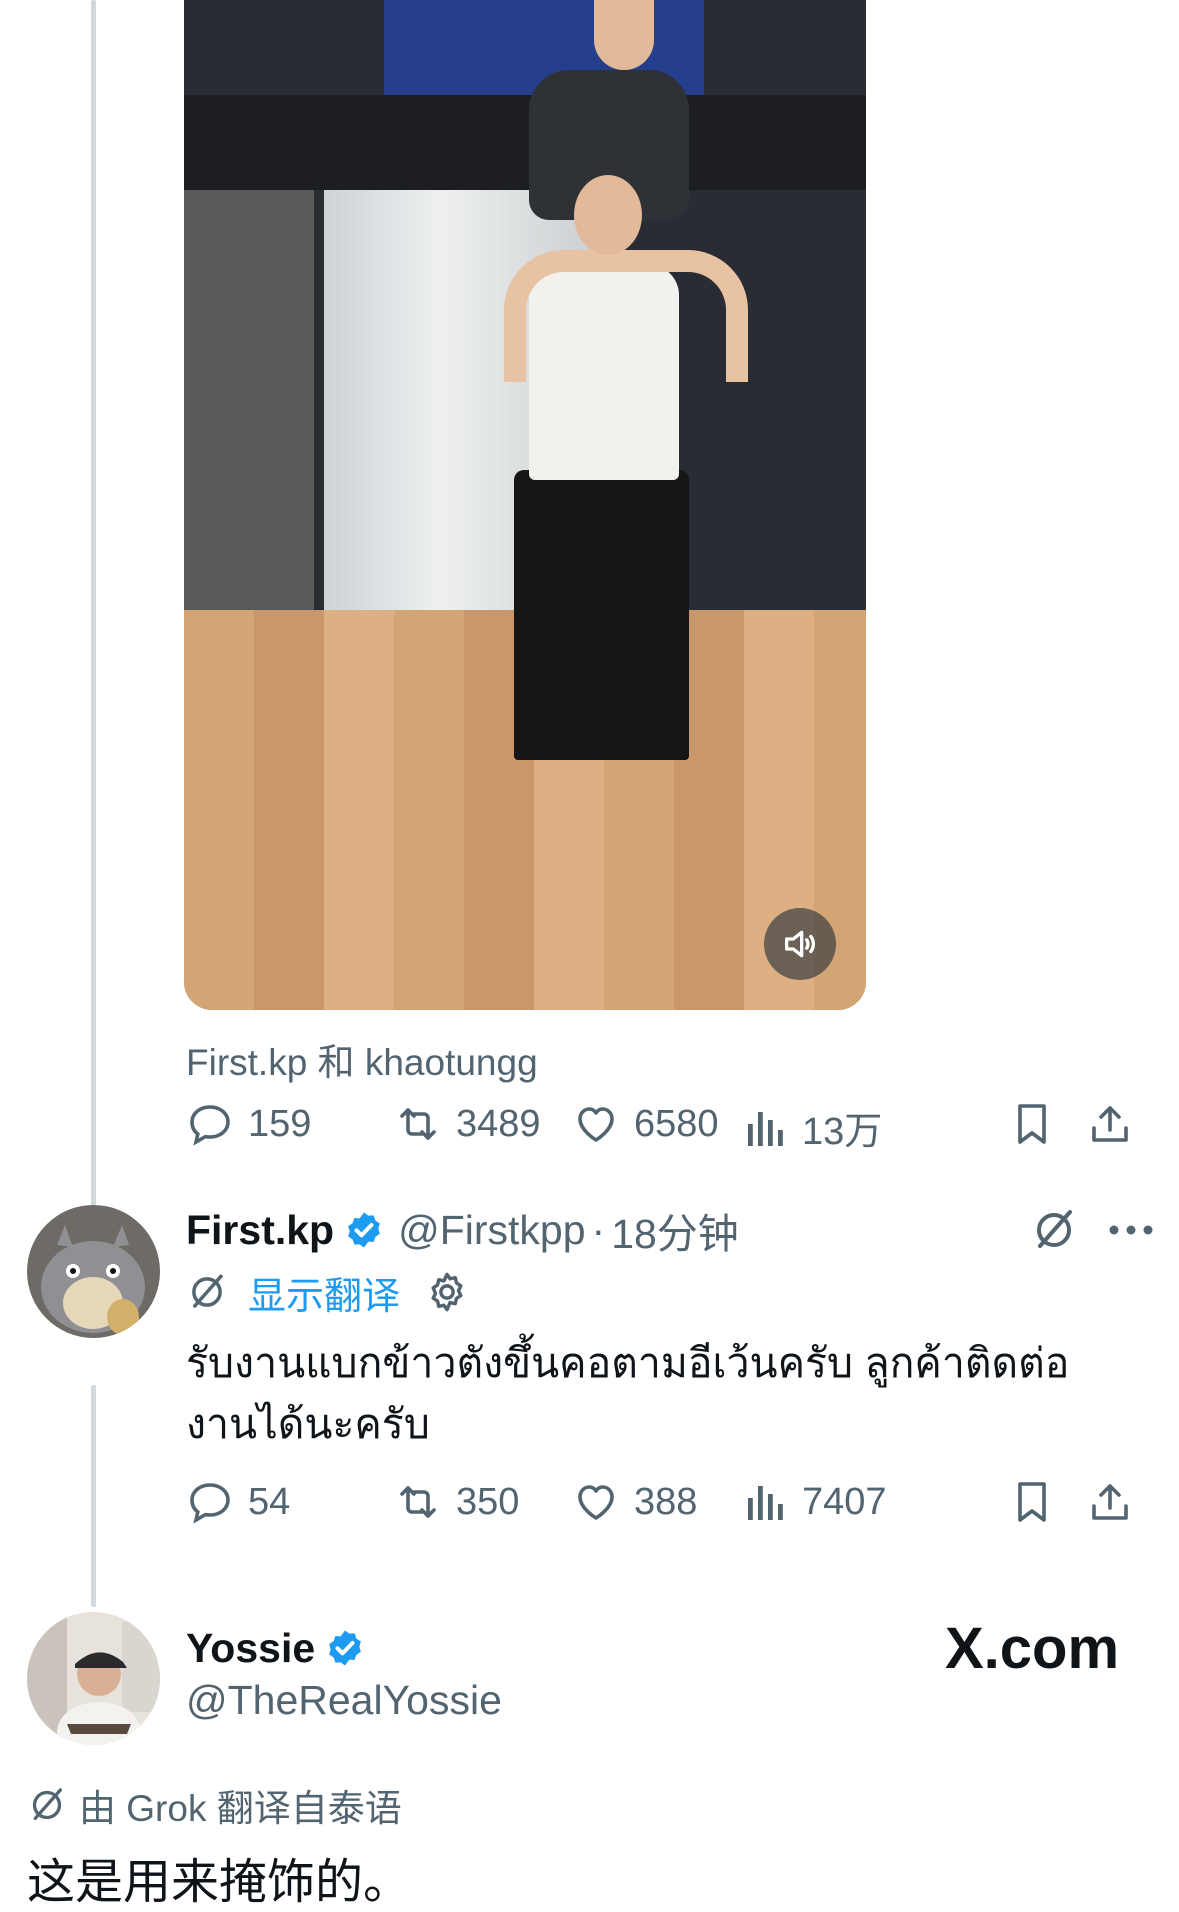  I want to click on repost-button: 3489, so click(467, 1124).